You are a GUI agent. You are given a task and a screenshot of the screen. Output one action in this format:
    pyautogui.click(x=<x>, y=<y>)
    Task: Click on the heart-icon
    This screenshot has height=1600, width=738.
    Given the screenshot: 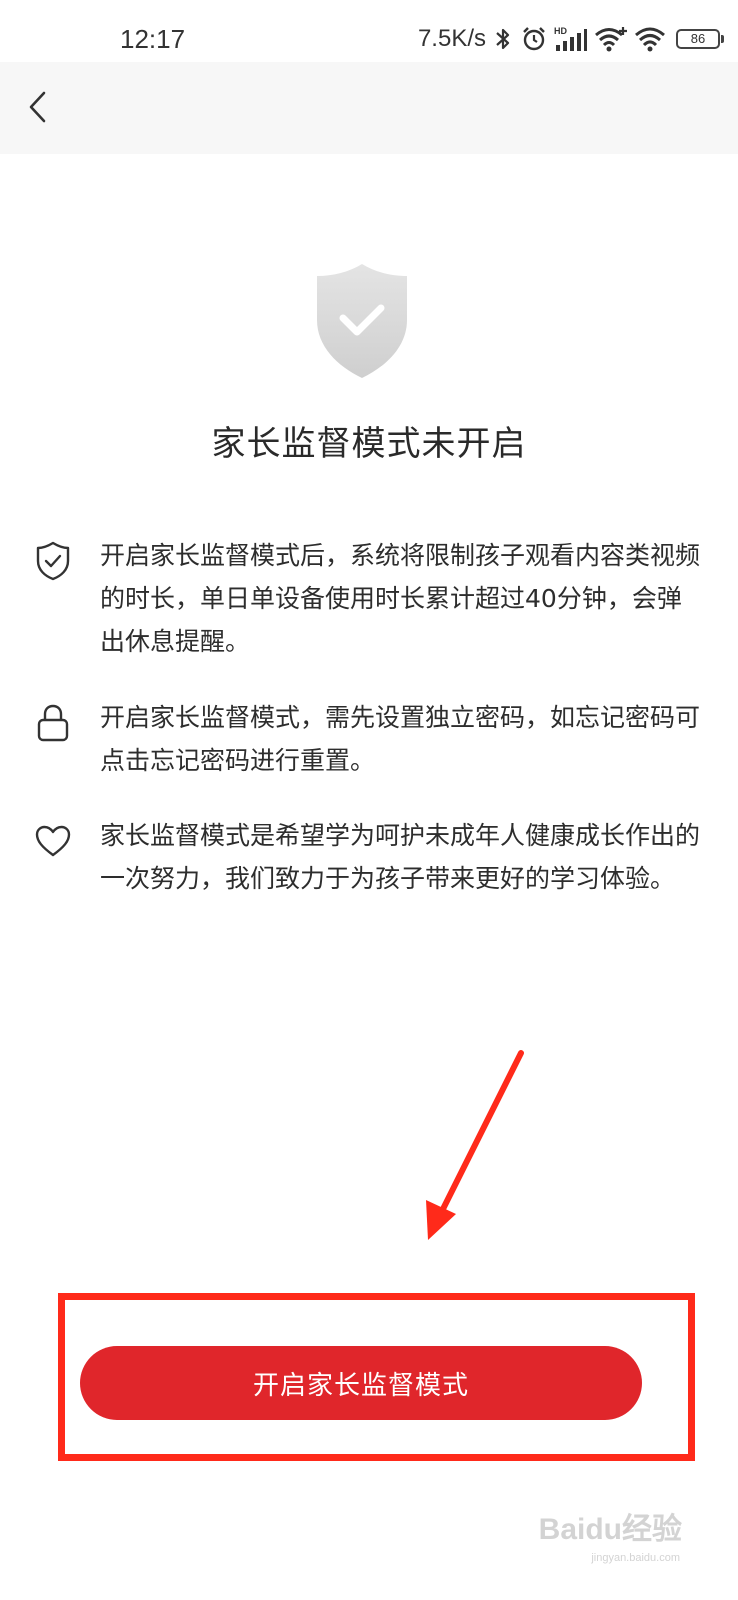 What is the action you would take?
    pyautogui.click(x=53, y=841)
    